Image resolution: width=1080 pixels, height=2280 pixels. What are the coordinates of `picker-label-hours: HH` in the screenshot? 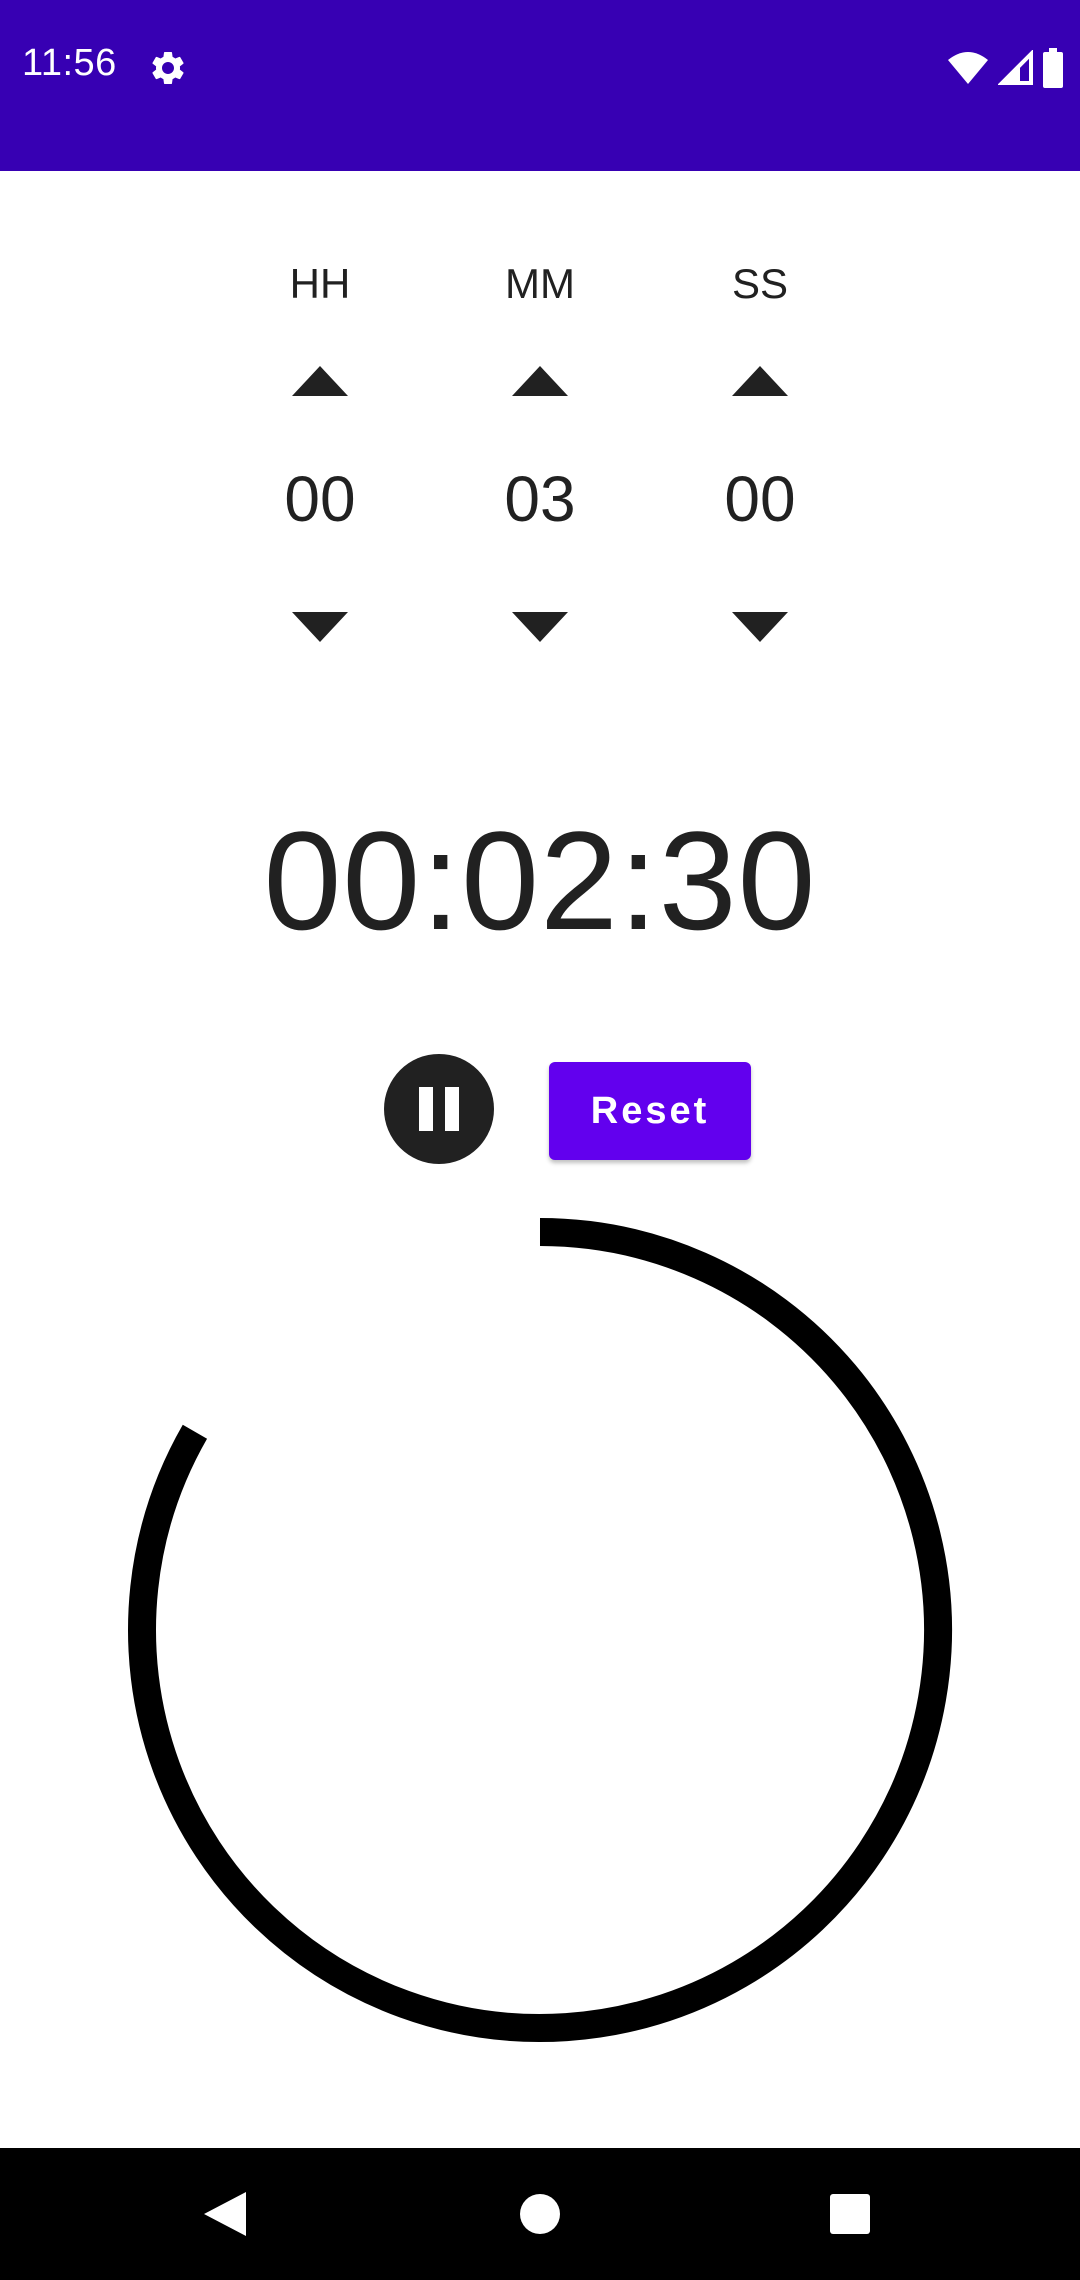 It's located at (320, 283).